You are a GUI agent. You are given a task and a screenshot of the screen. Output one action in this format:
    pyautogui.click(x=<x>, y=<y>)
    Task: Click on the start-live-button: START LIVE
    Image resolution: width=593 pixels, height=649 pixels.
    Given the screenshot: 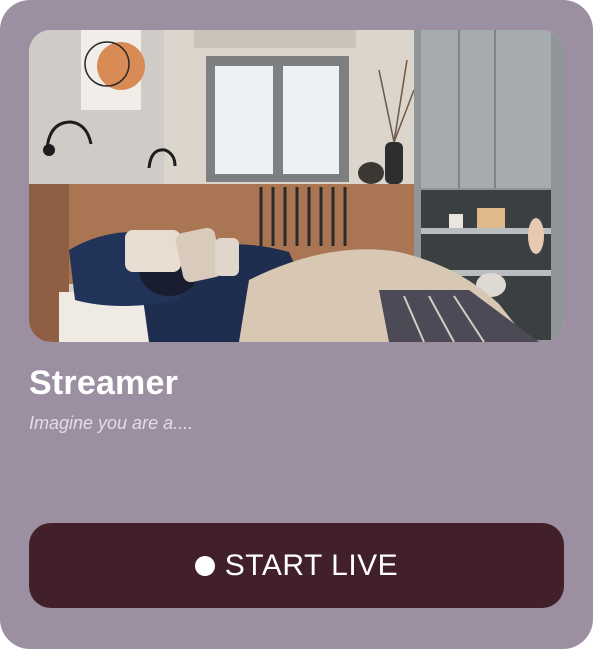 What is the action you would take?
    pyautogui.click(x=296, y=565)
    